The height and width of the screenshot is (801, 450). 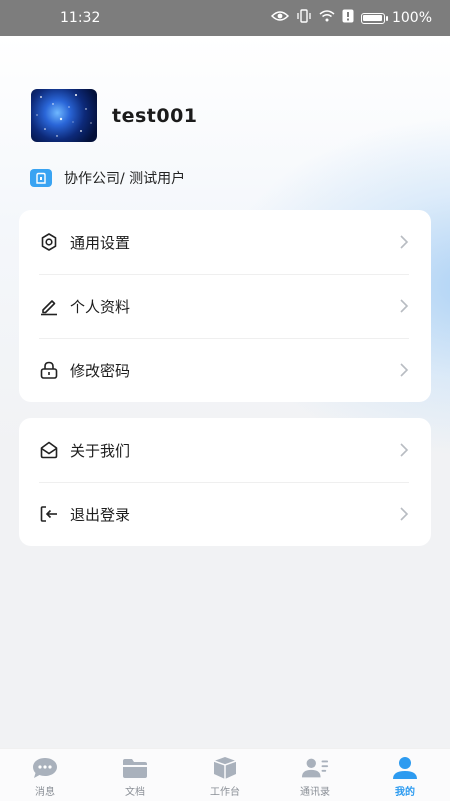 I want to click on menu-profile: 个人资料, so click(x=225, y=306).